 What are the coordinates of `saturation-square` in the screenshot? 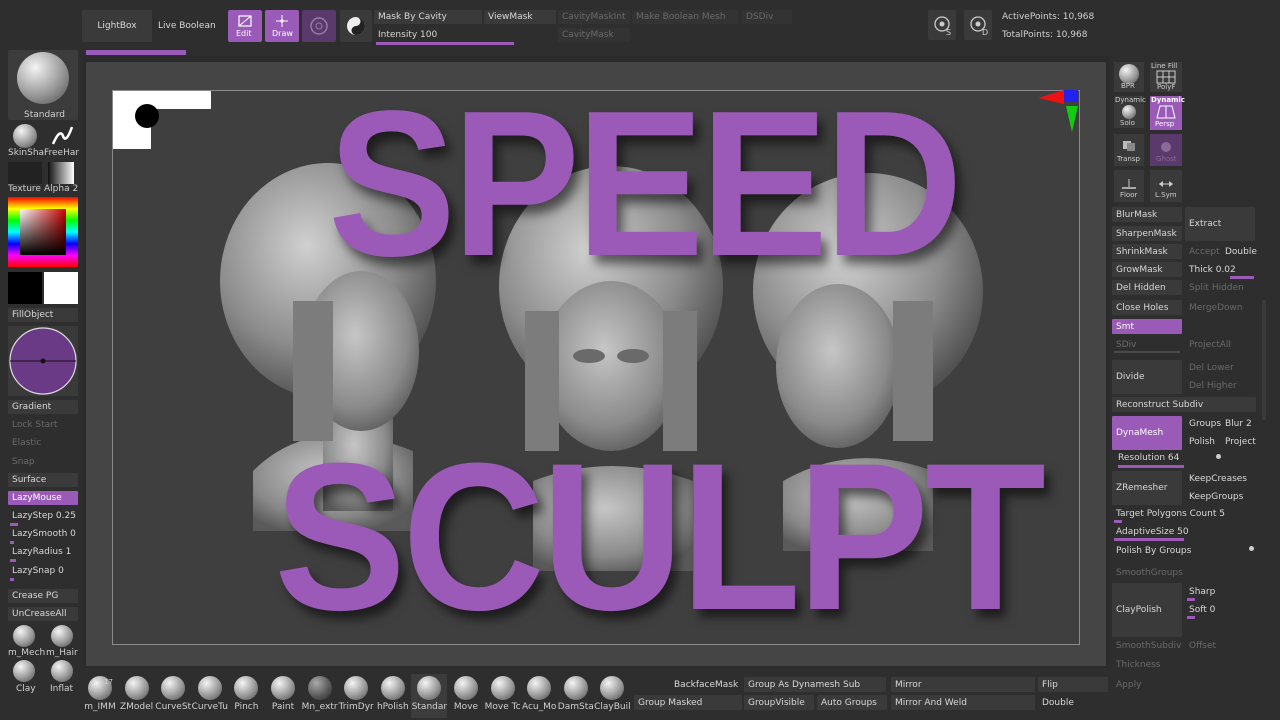 It's located at (43, 232).